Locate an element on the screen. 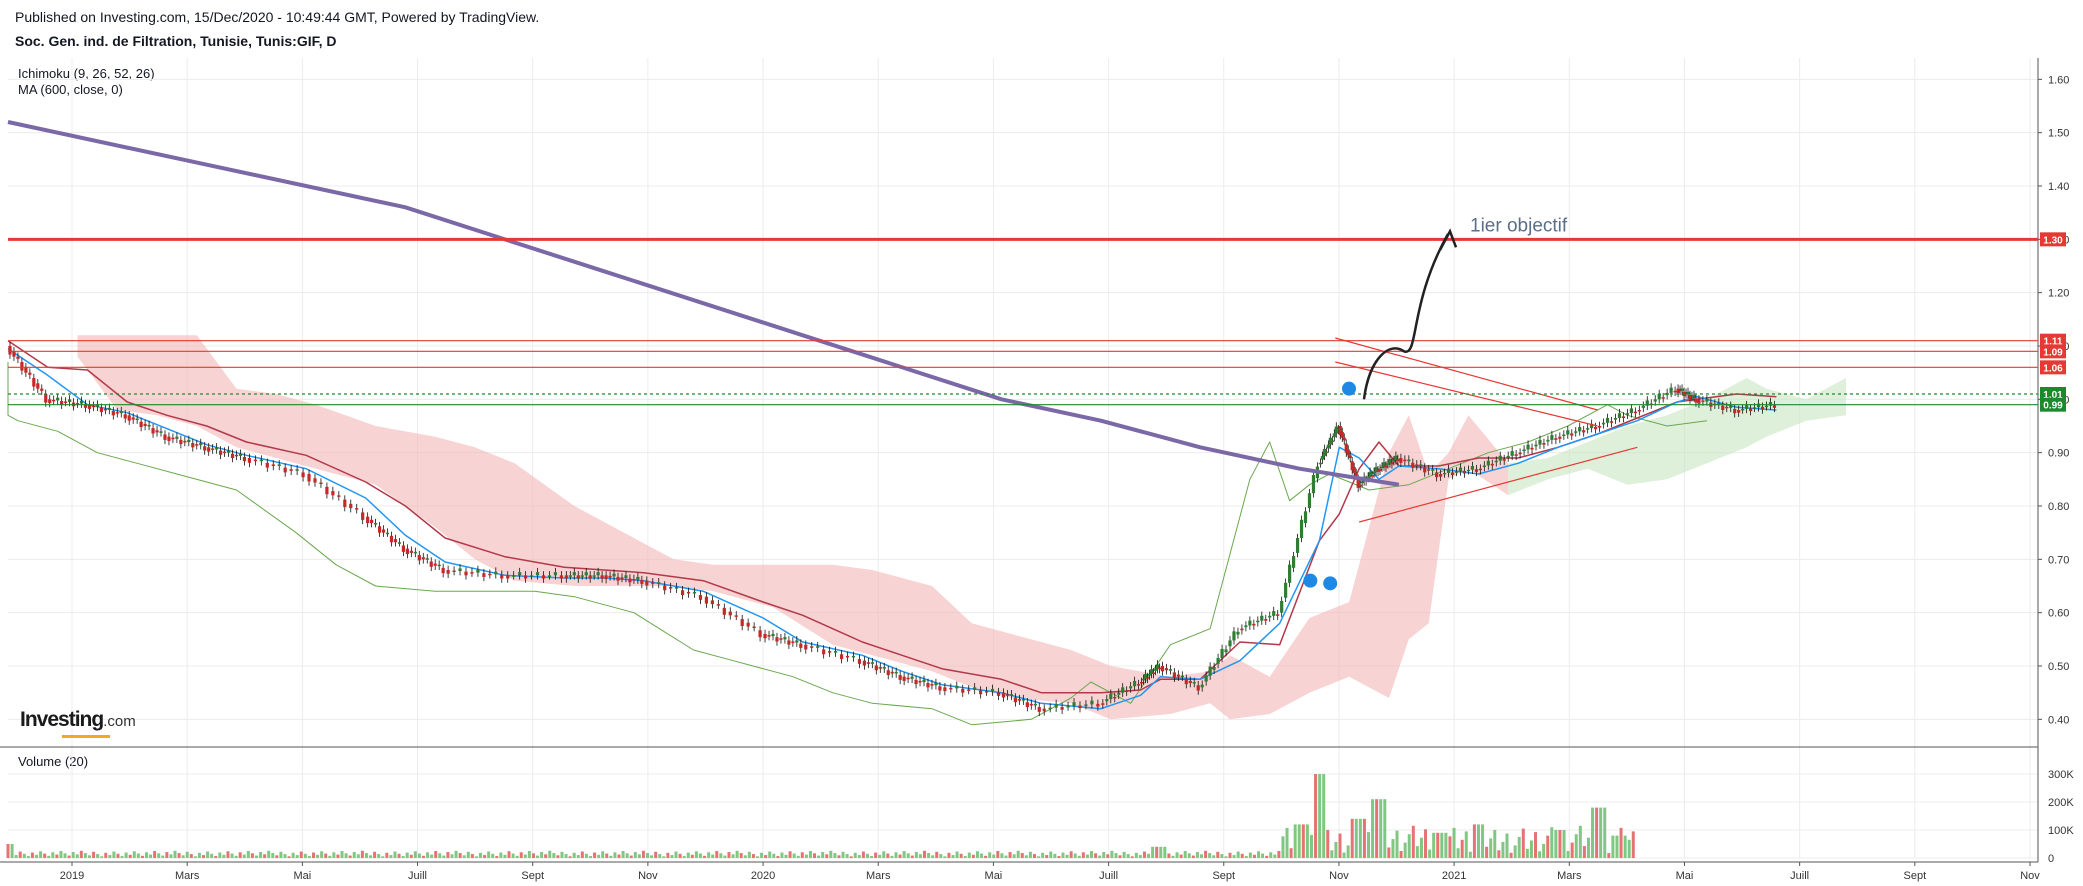 Image resolution: width=2083 pixels, height=886 pixels. volume-tick-label: 0 is located at coordinates (2051, 859).